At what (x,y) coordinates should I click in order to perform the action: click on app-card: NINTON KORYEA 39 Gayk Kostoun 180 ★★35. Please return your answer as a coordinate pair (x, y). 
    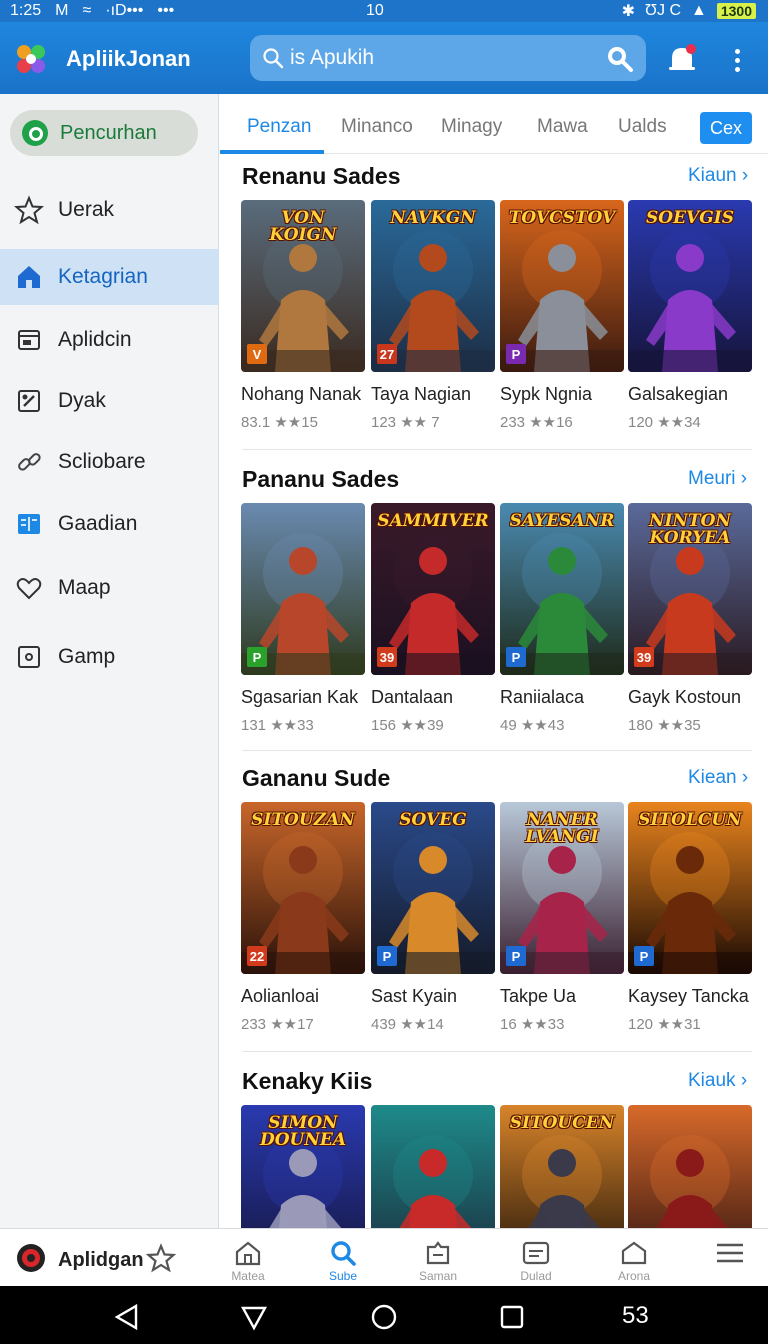
    Looking at the image, I should click on (690, 618).